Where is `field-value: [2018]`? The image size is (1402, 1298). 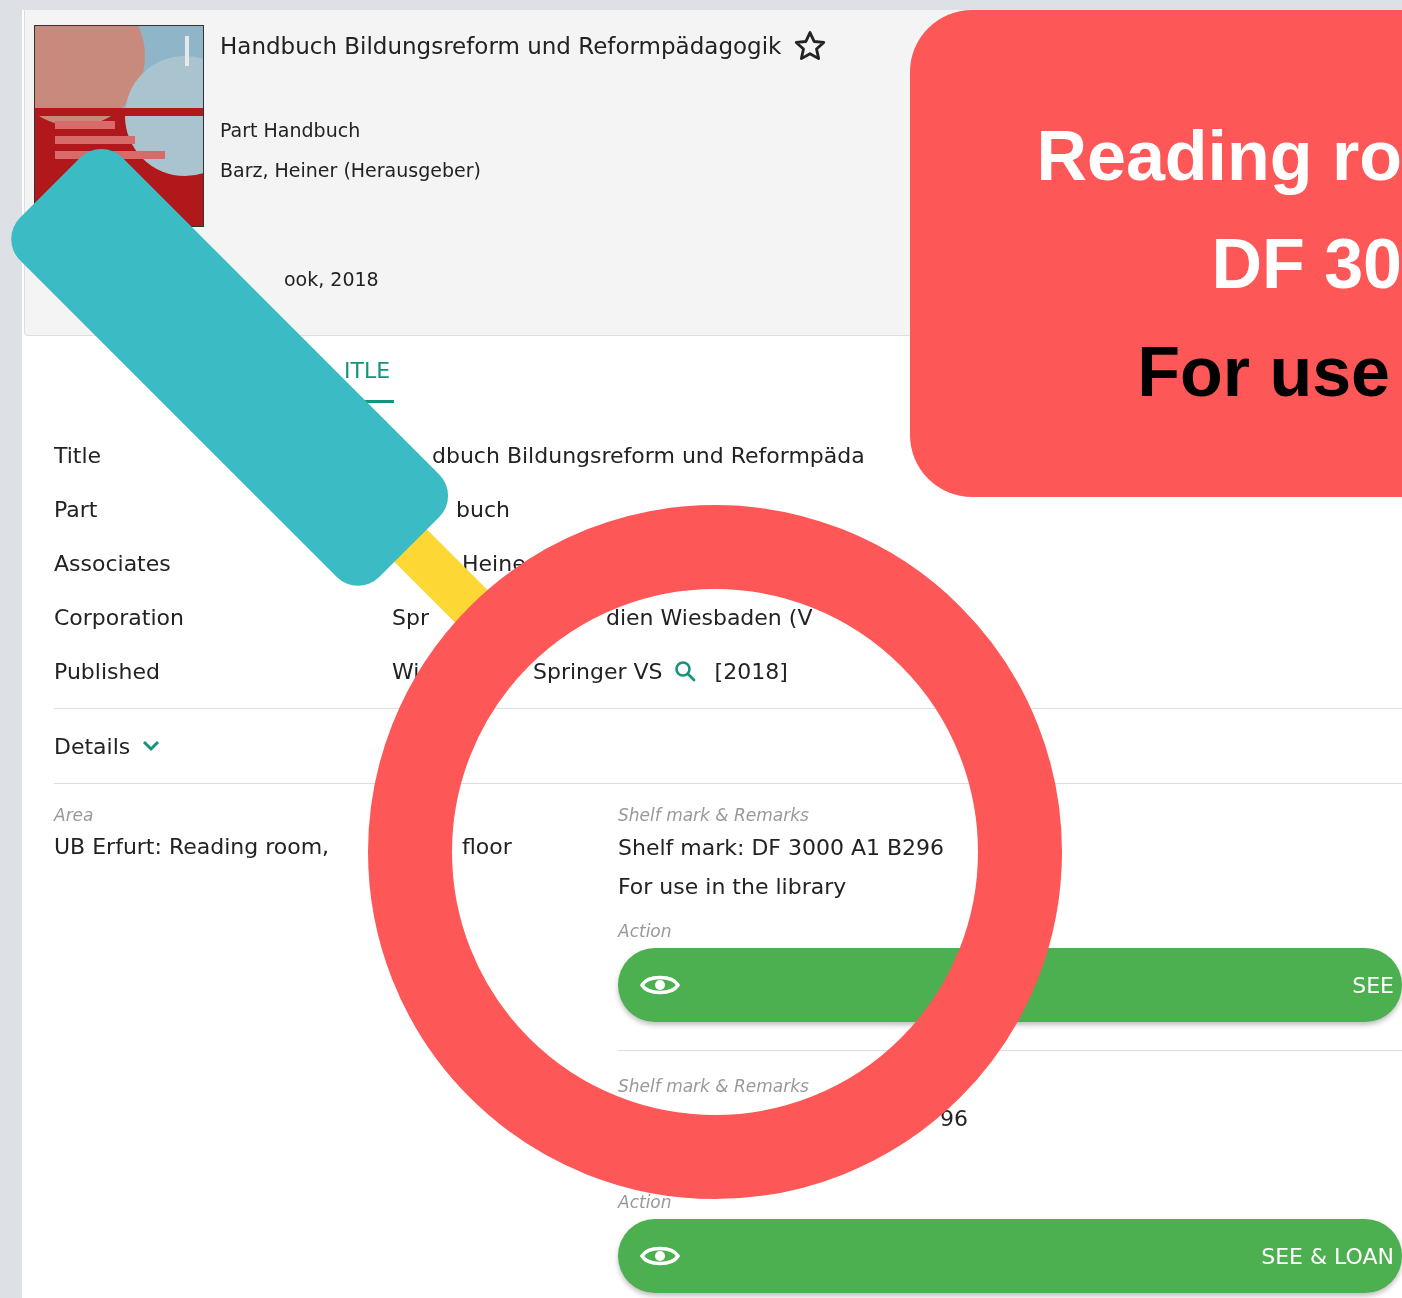 field-value: [2018] is located at coordinates (751, 671).